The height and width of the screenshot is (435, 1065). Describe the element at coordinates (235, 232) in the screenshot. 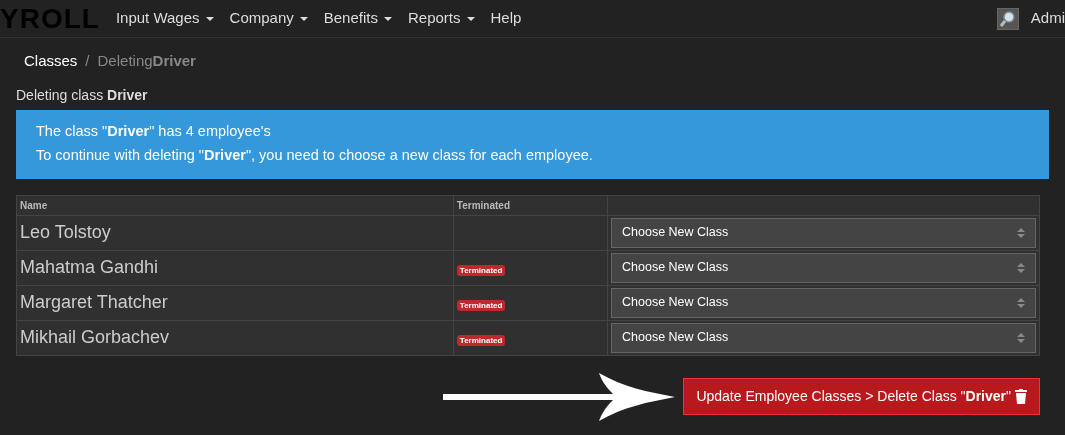

I see `employee-name: Leo Tolstoy` at that location.